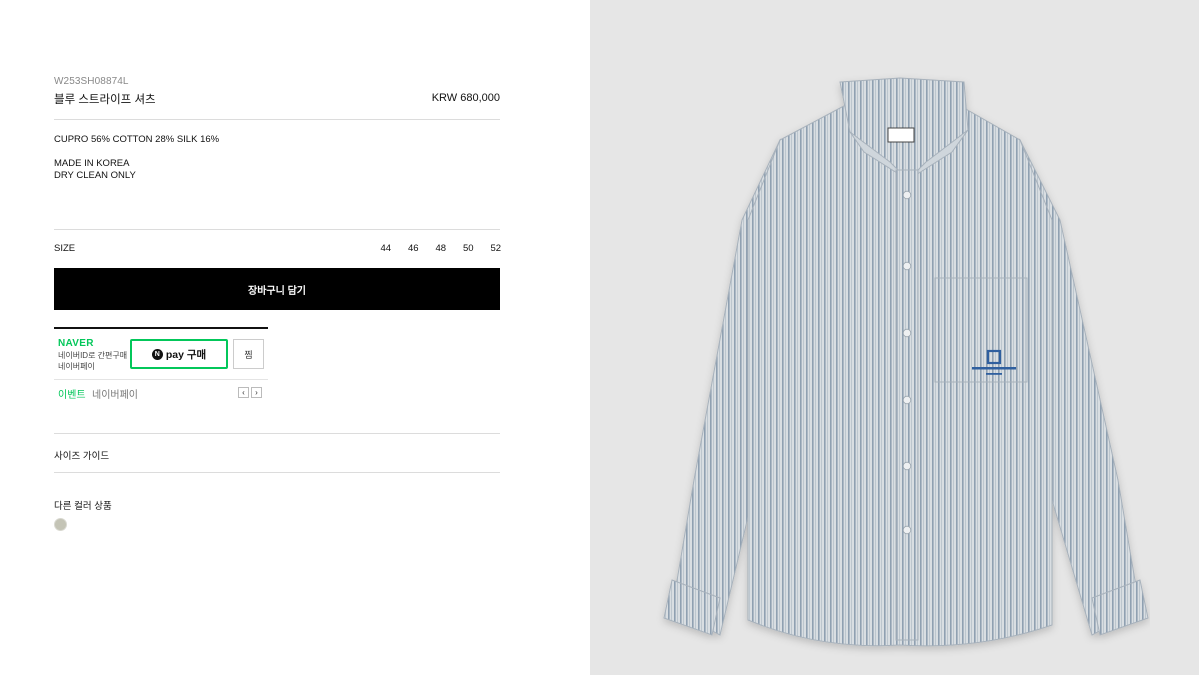 This screenshot has width=1199, height=675. What do you see at coordinates (76, 366) in the screenshot?
I see `naver-desc-line2: 네이버페이` at bounding box center [76, 366].